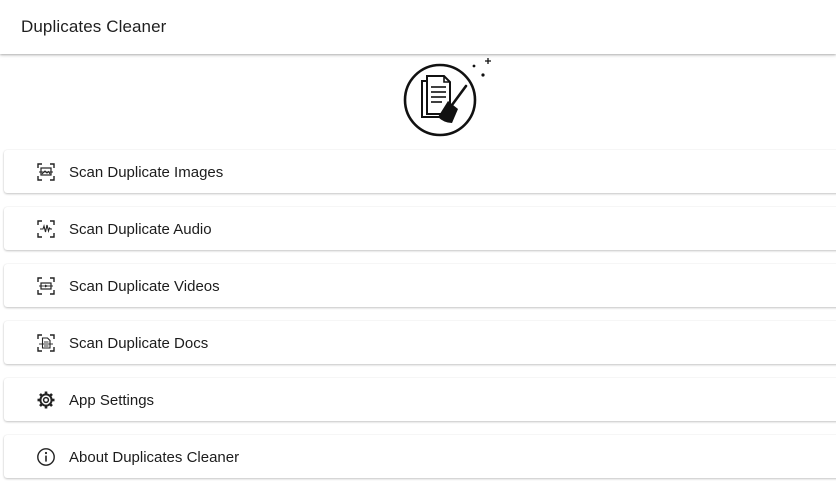 The image size is (836, 492). I want to click on scan-videos-button: Scan Duplicate Videos, so click(420, 285).